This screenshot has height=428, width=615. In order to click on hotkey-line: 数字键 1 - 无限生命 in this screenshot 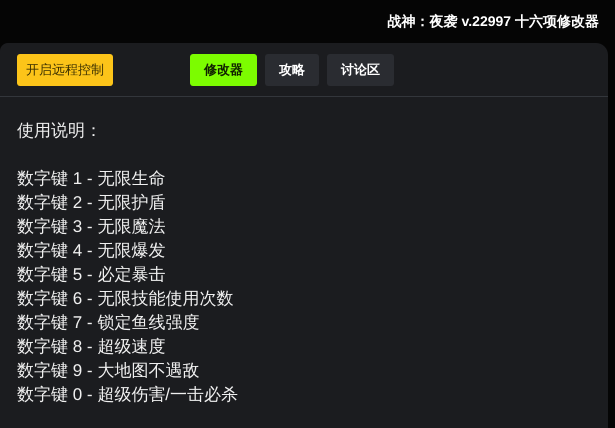, I will do `click(91, 179)`.